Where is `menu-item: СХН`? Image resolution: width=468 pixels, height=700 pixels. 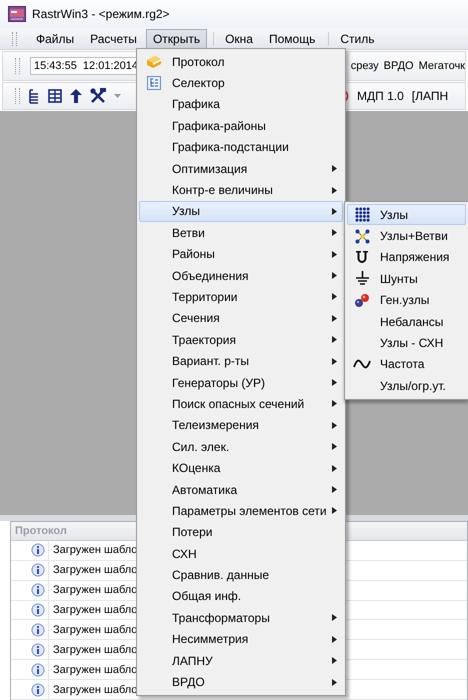
menu-item: СХН is located at coordinates (241, 553).